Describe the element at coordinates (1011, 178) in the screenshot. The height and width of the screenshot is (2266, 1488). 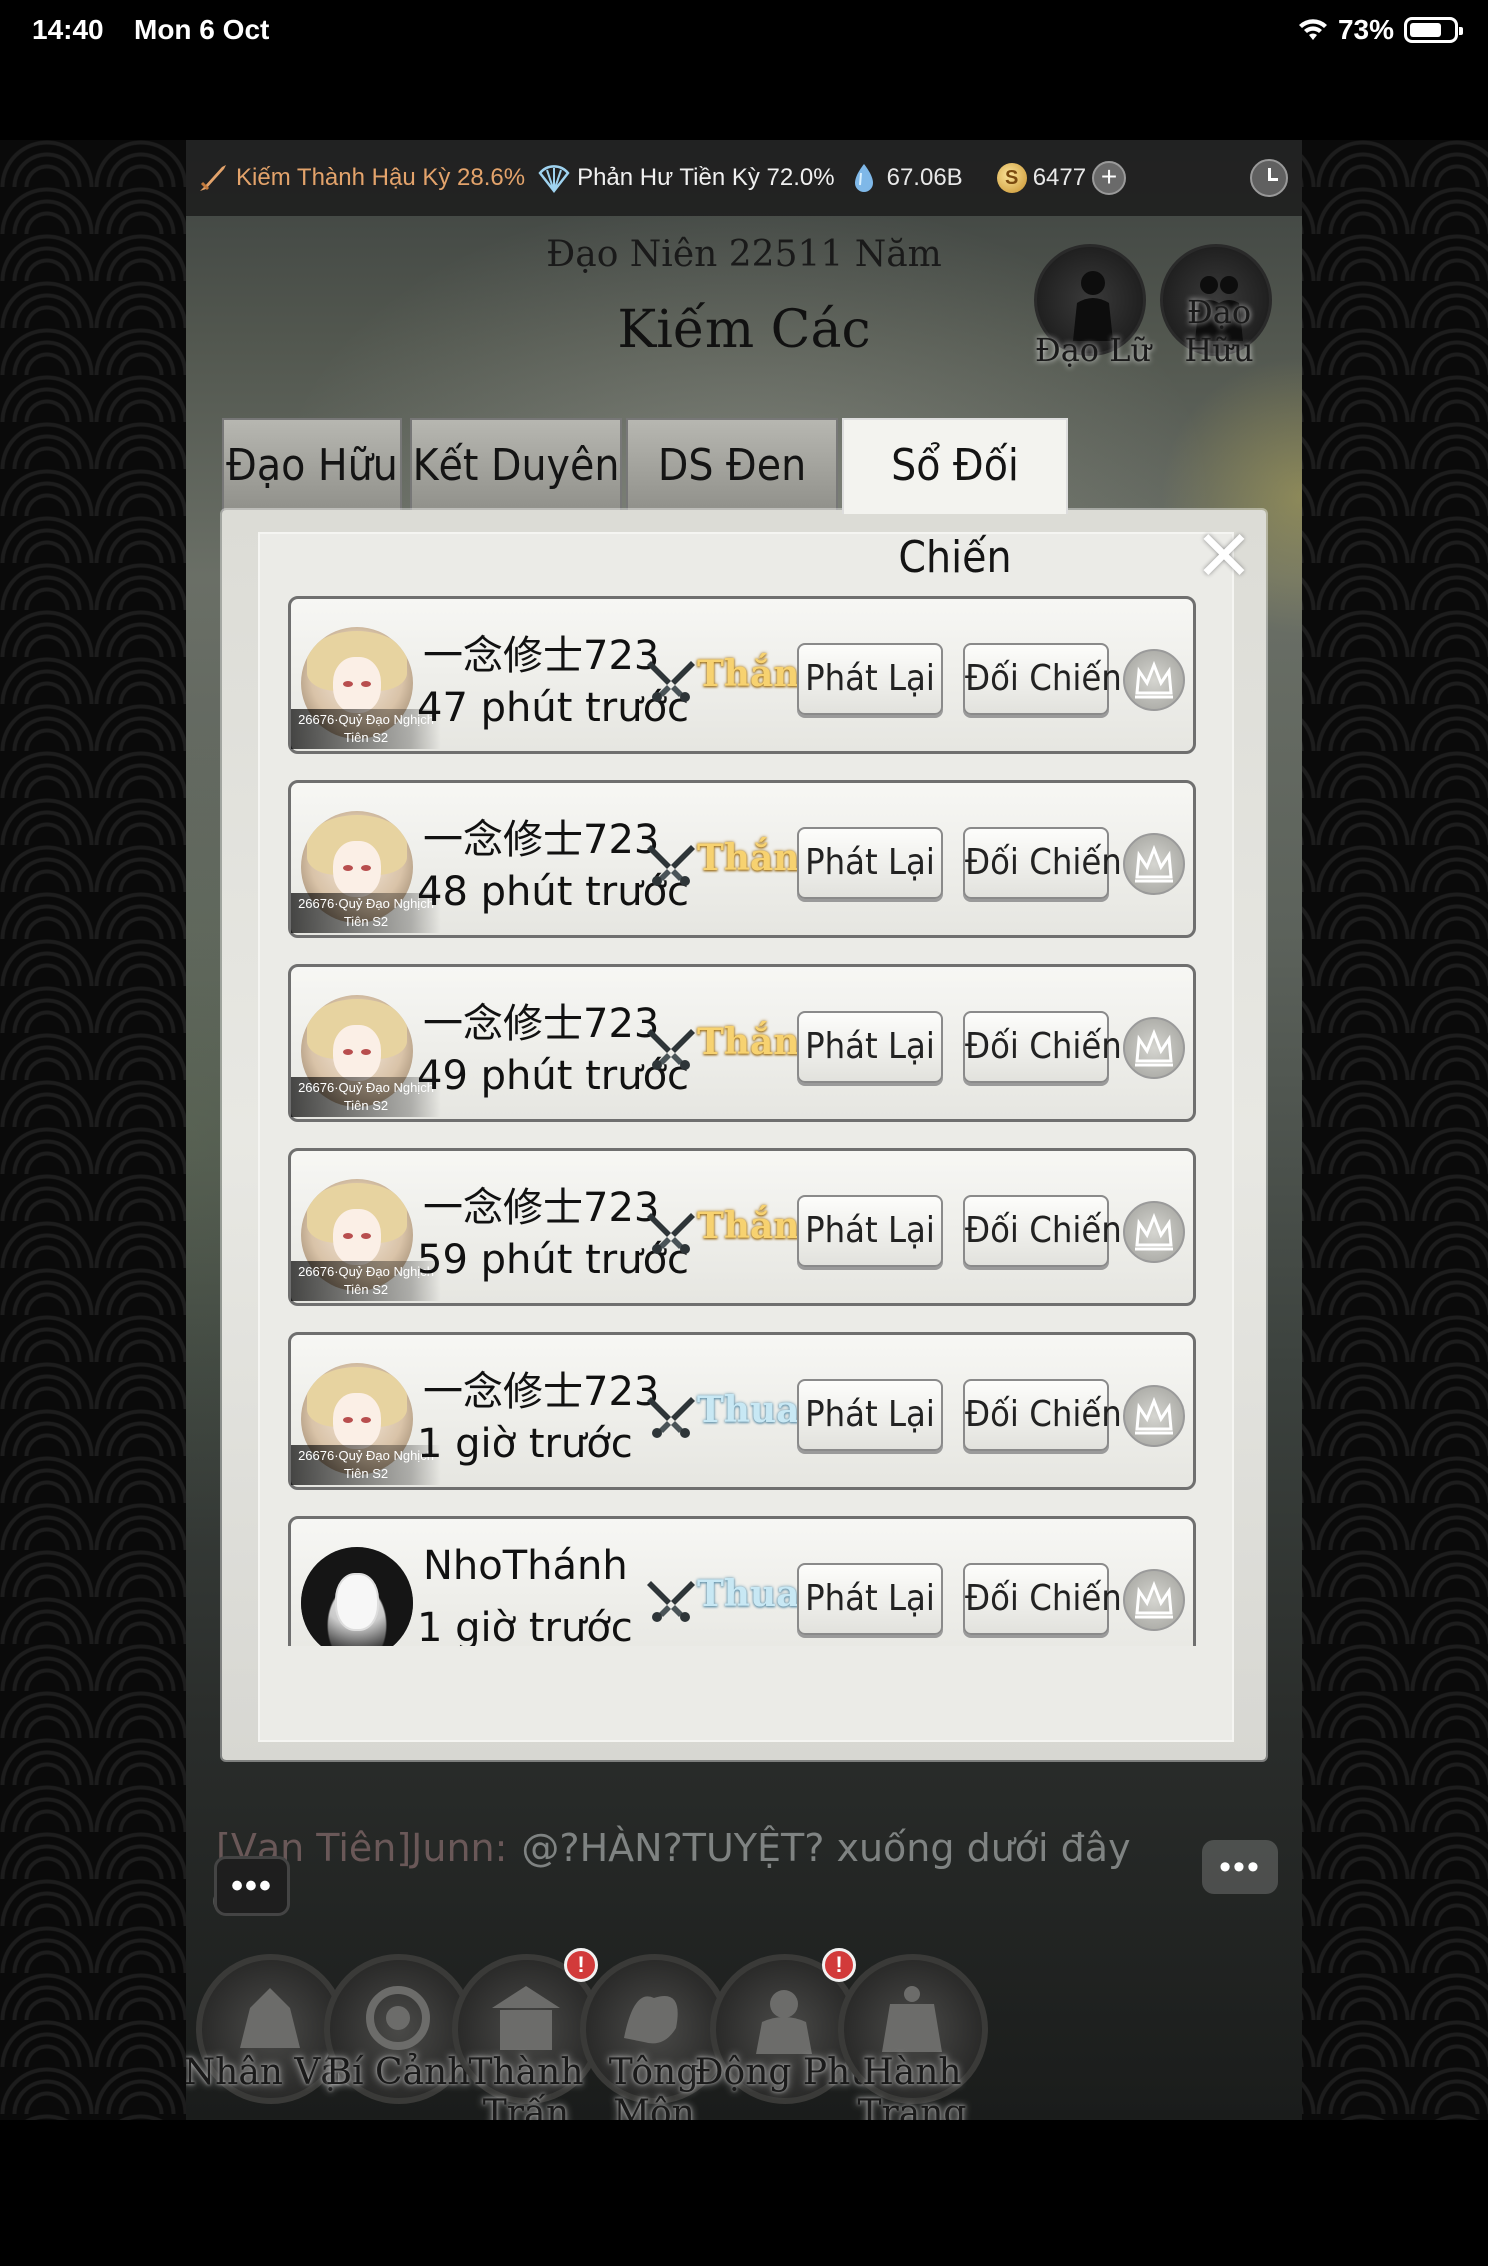
I see `coin-icon: S` at that location.